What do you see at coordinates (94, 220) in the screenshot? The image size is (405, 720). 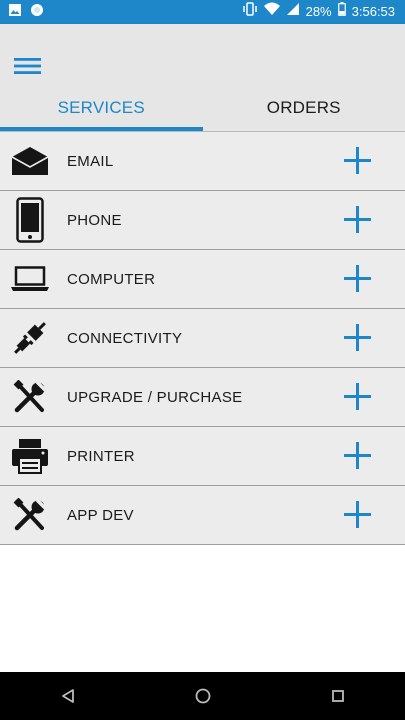 I see `service-label: PHONE` at bounding box center [94, 220].